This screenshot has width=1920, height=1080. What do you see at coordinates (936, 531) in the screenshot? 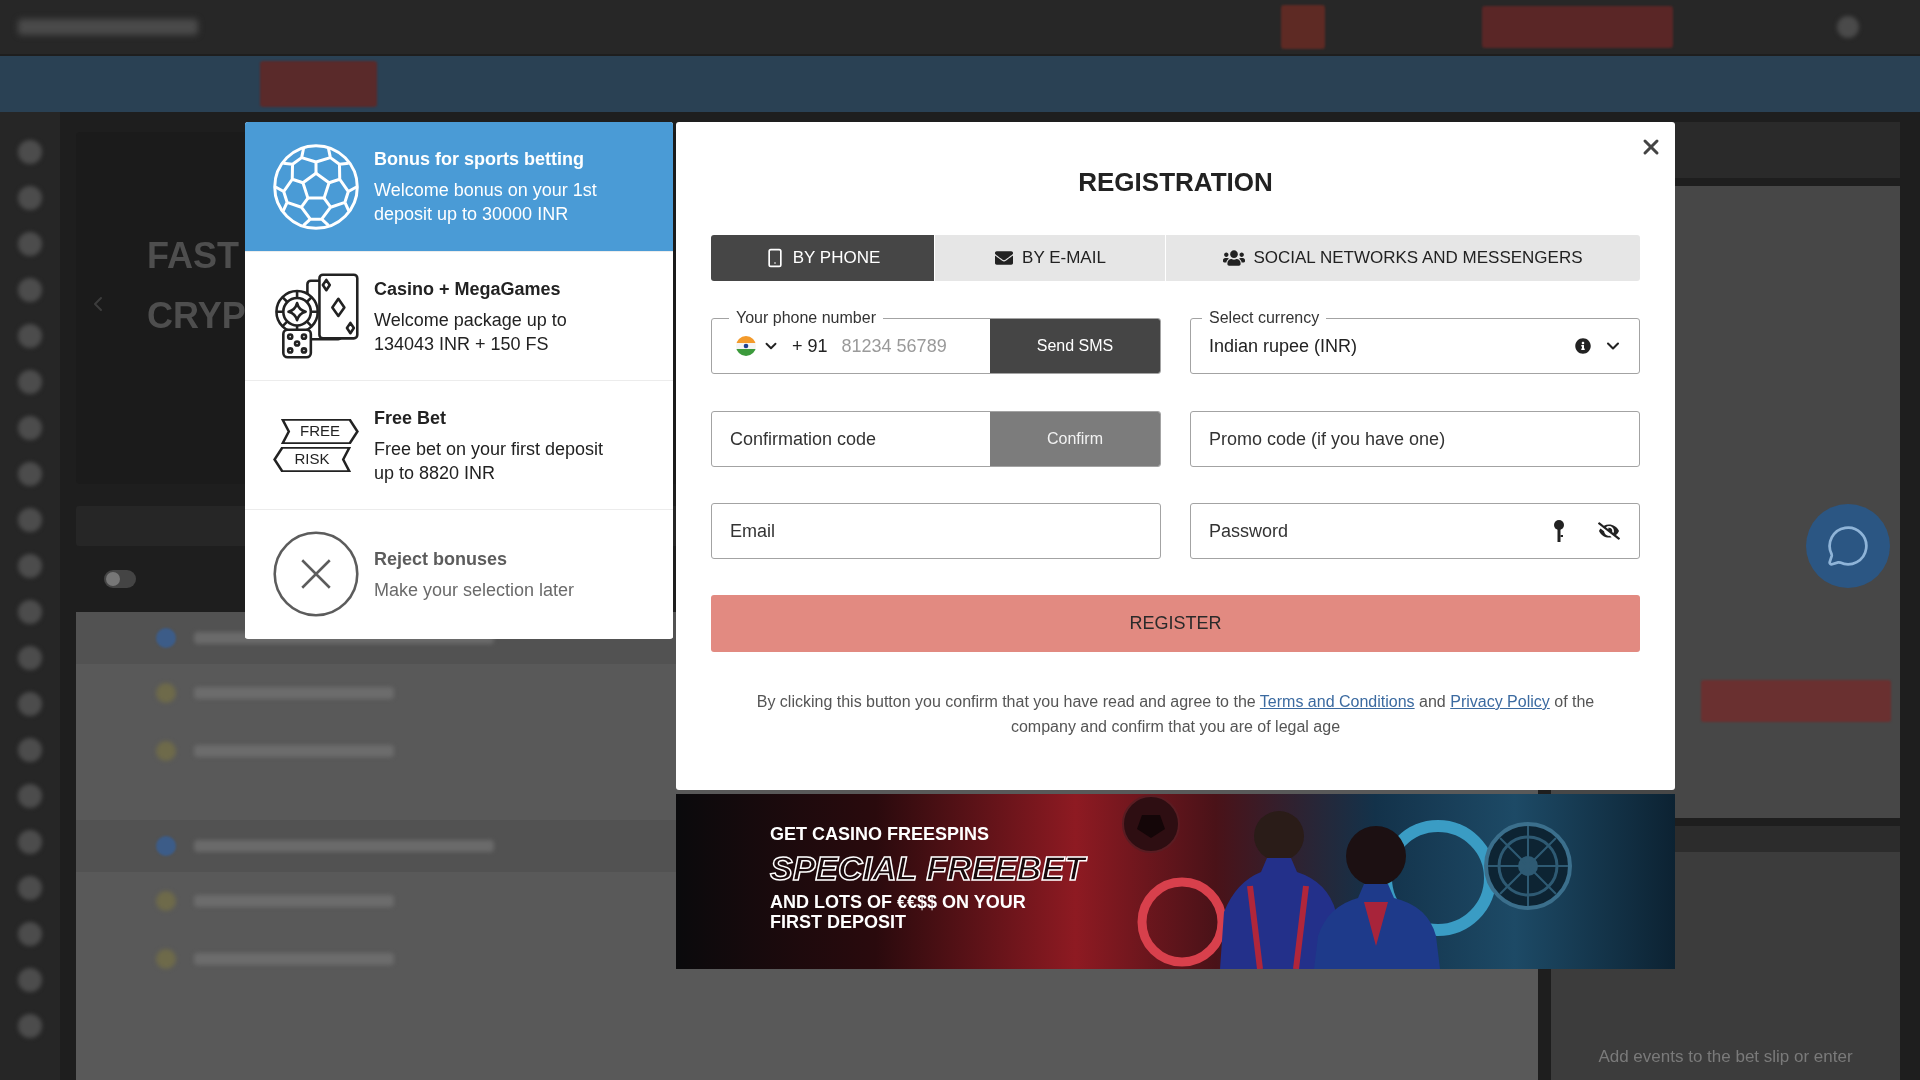
I see `email-field: Email` at bounding box center [936, 531].